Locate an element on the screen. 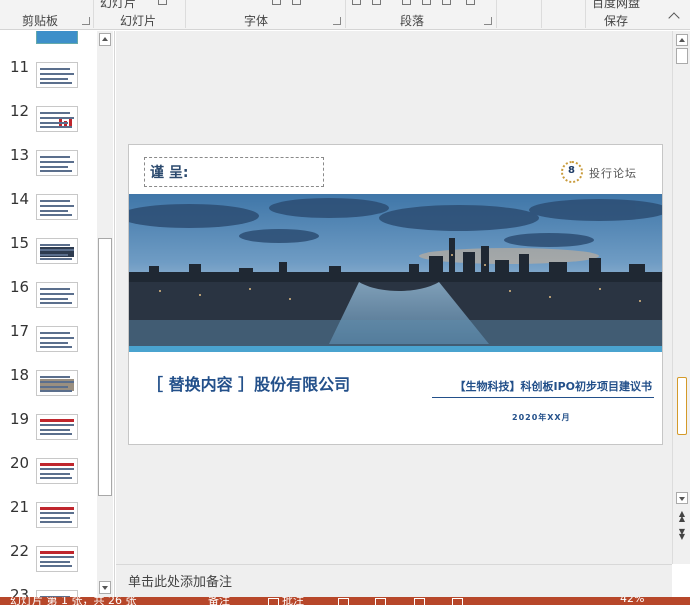 This screenshot has width=690, height=605. present-to-textbox: 谨 呈: is located at coordinates (234, 172).